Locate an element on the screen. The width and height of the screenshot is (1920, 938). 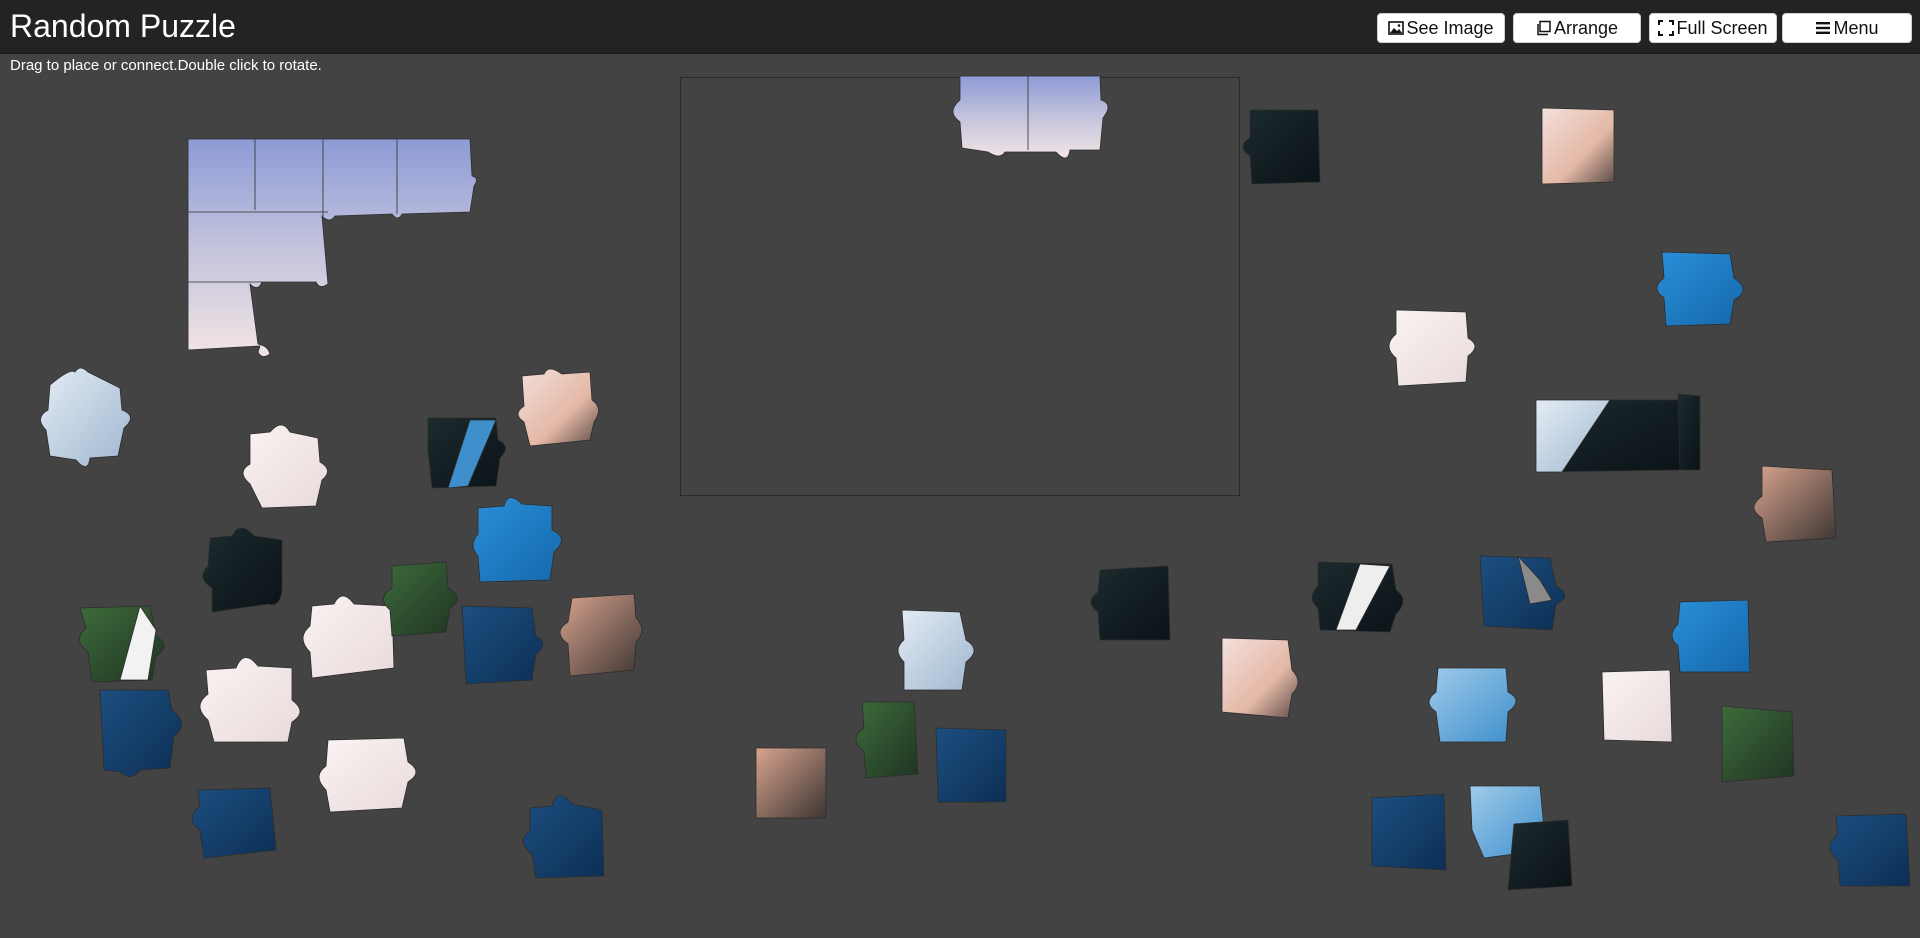
copy-icon is located at coordinates (1544, 28).